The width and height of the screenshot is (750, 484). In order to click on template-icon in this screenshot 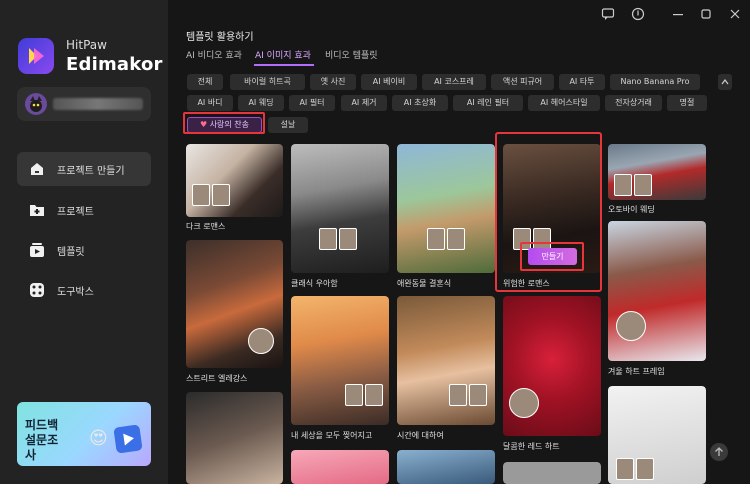, I will do `click(37, 250)`.